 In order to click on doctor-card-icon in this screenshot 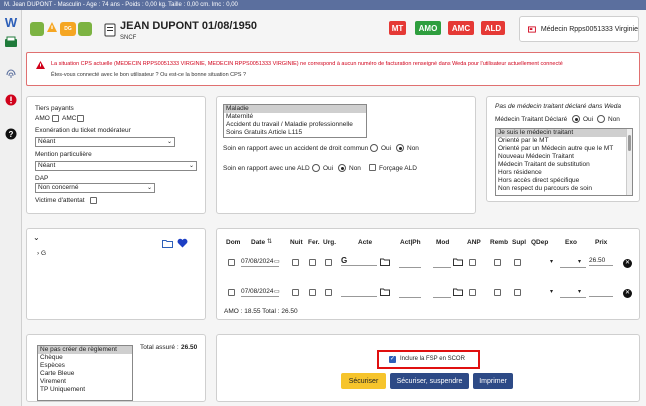, I will do `click(532, 29)`.